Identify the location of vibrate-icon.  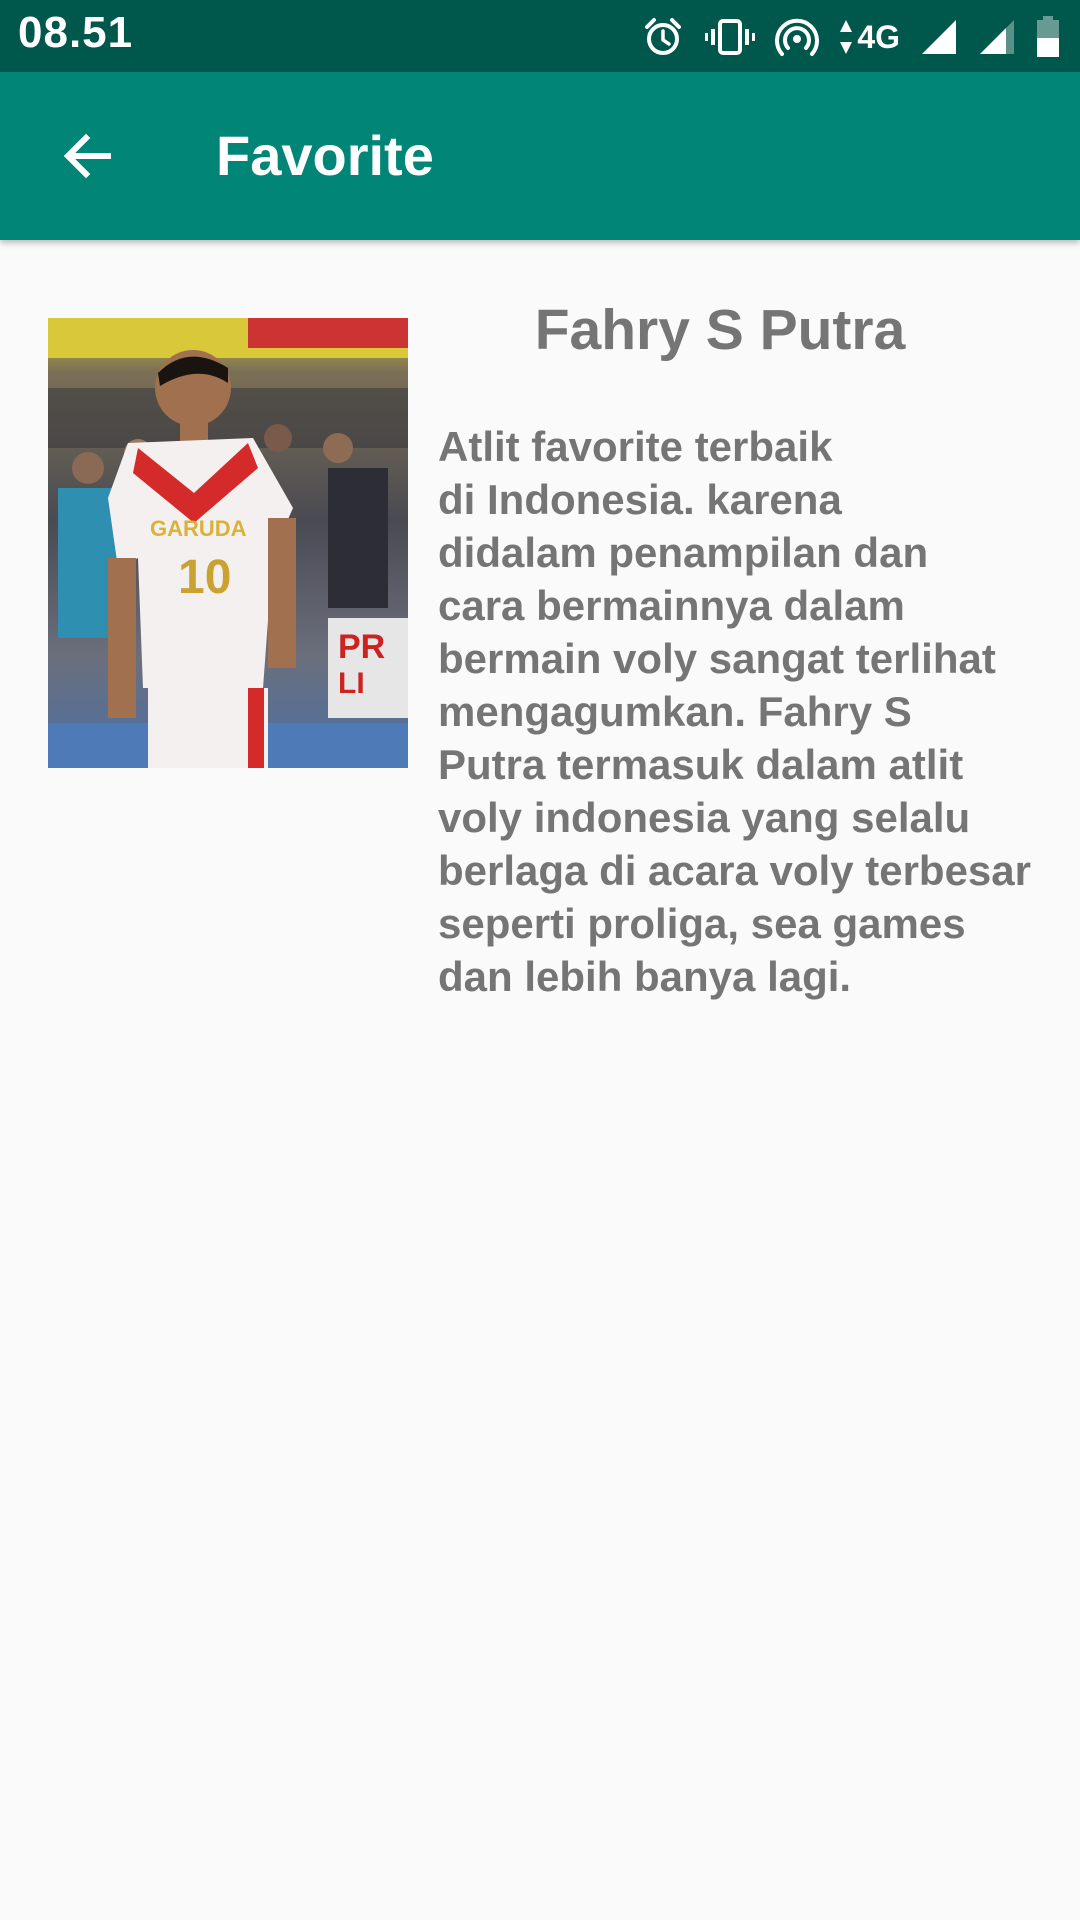
(730, 37).